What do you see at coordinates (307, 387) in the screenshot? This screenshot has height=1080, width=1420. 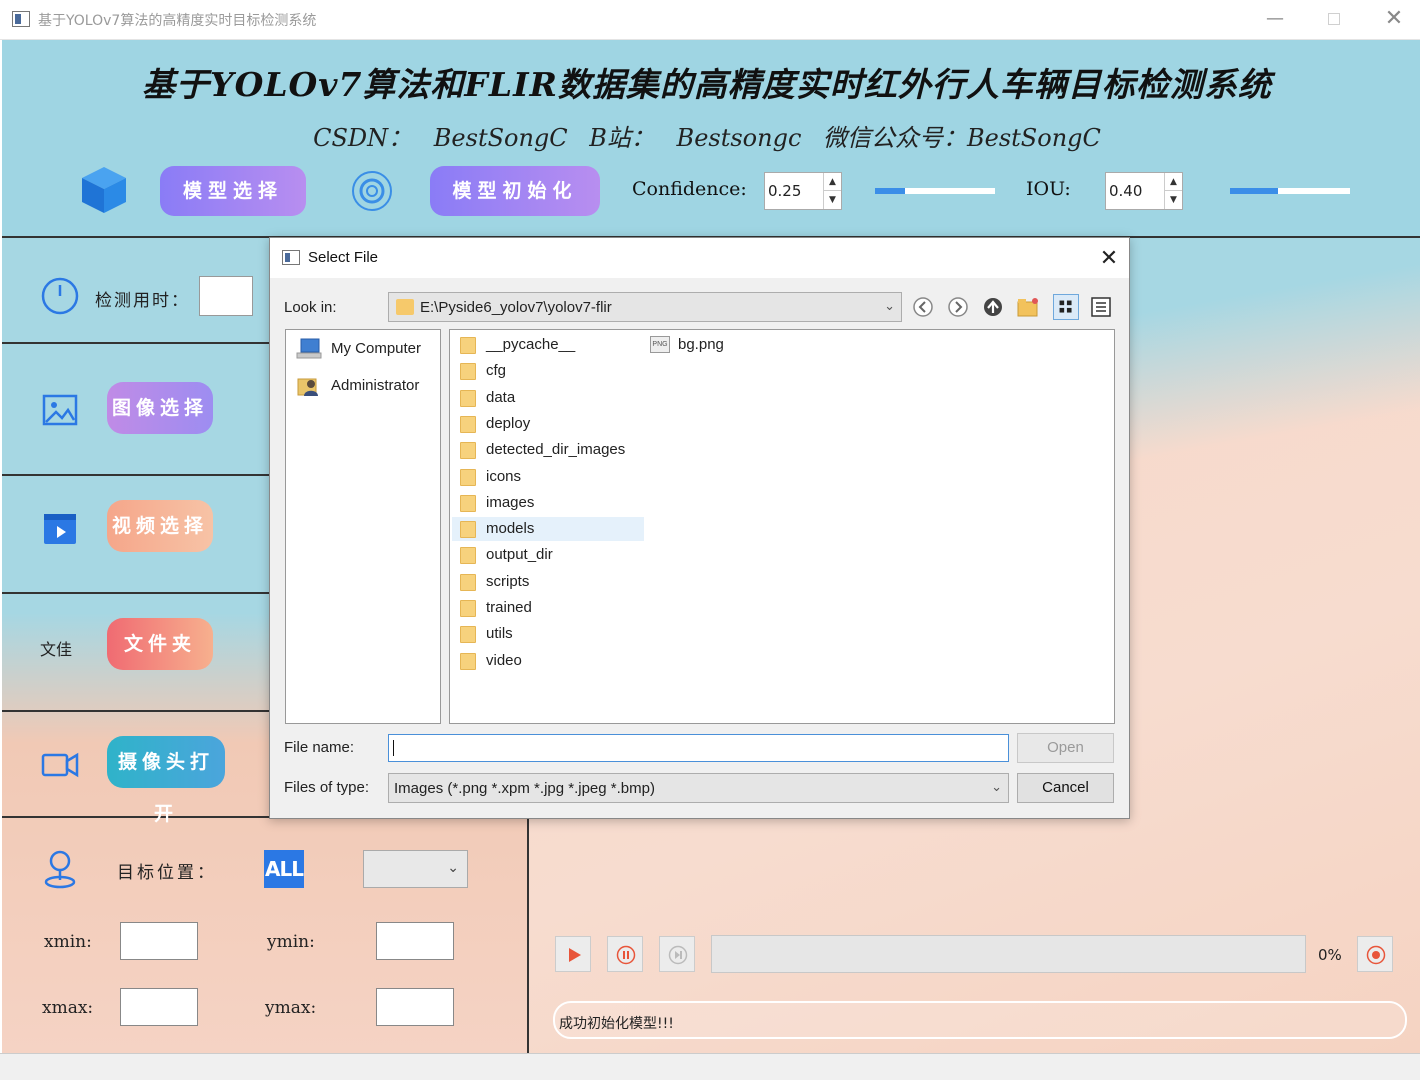 I see `user-icon` at bounding box center [307, 387].